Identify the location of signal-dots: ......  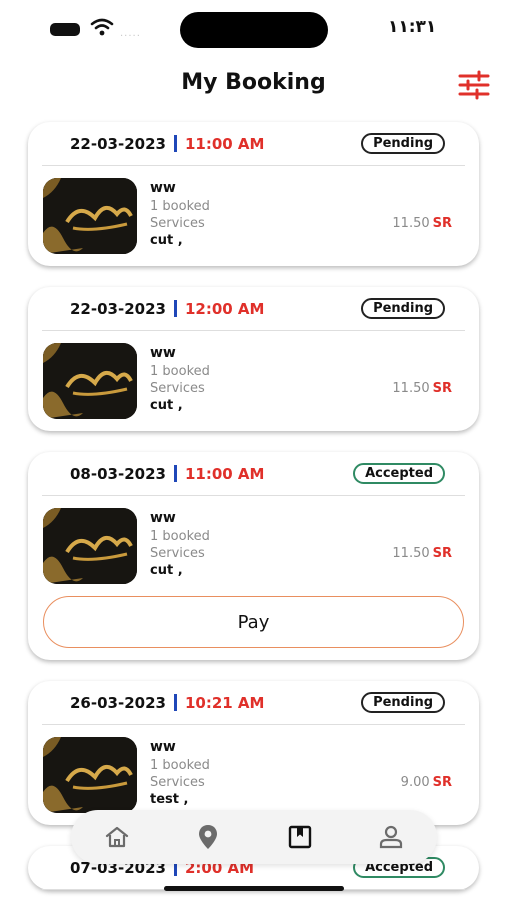
(130, 33).